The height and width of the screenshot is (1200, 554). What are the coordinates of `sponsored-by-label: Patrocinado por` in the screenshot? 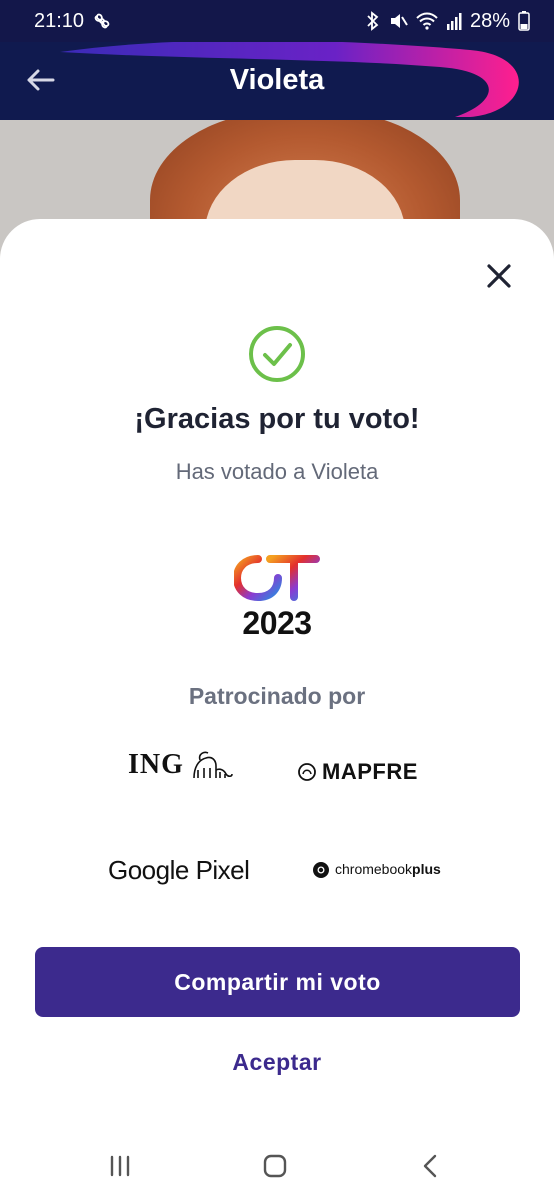 It's located at (277, 696).